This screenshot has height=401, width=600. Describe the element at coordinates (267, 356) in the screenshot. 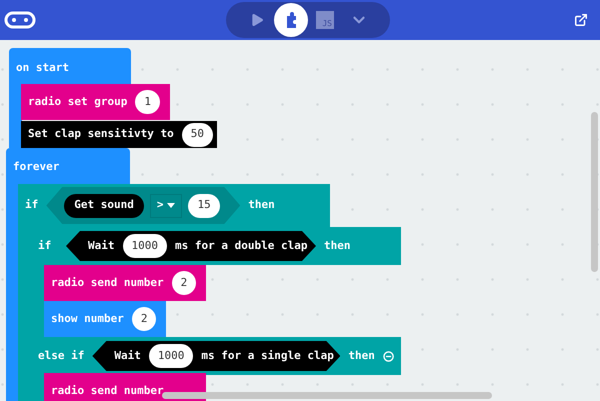

I see `block-label: ms for a single clap` at that location.